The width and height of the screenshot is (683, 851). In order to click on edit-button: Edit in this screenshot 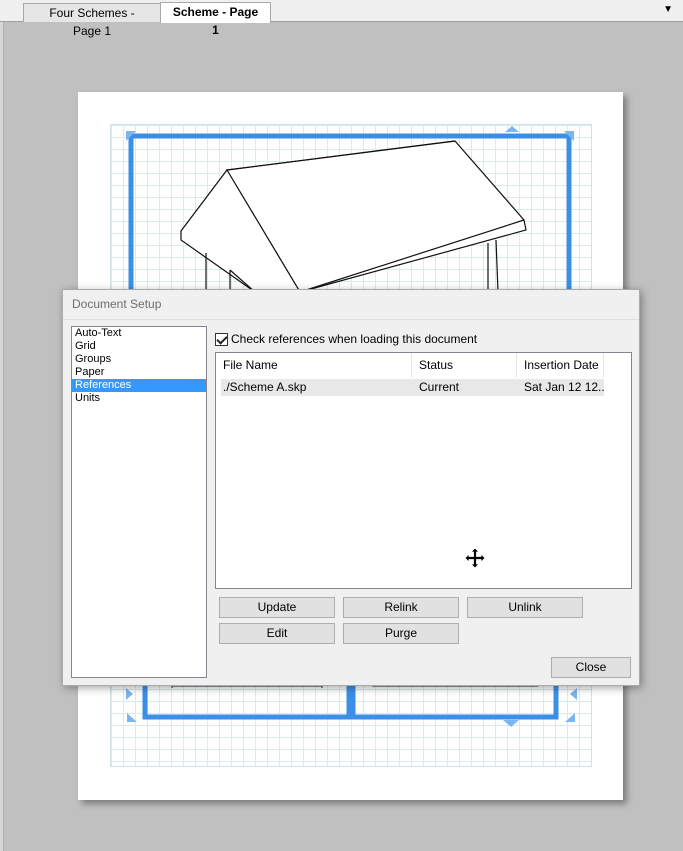, I will do `click(277, 633)`.